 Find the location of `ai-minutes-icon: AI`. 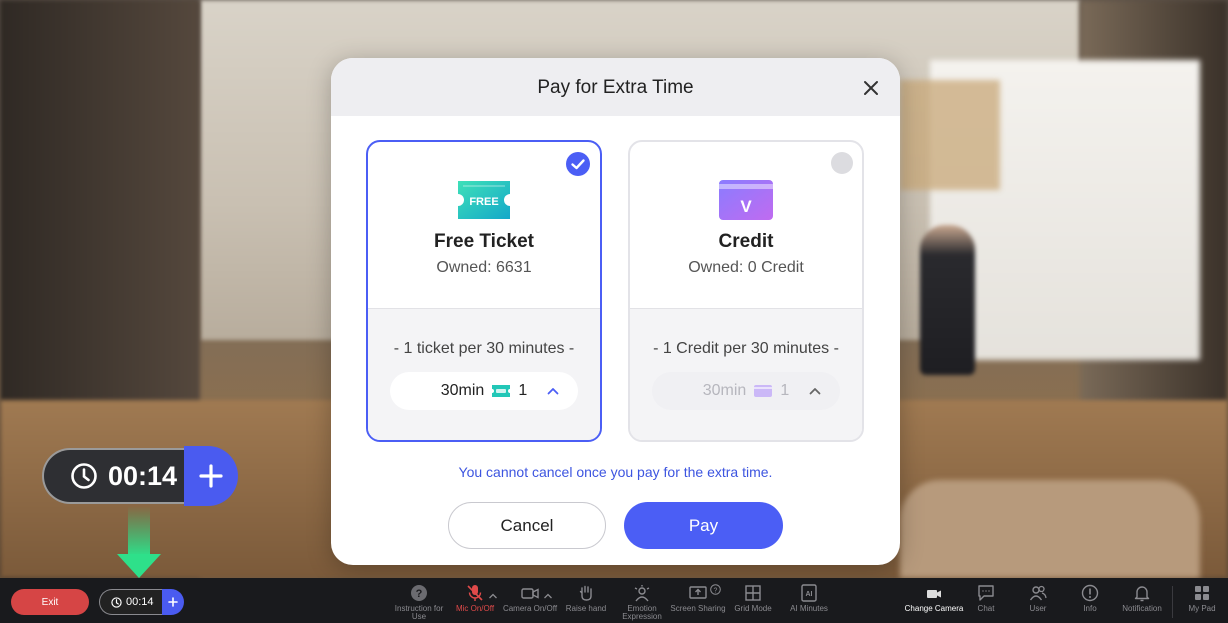

ai-minutes-icon: AI is located at coordinates (809, 593).